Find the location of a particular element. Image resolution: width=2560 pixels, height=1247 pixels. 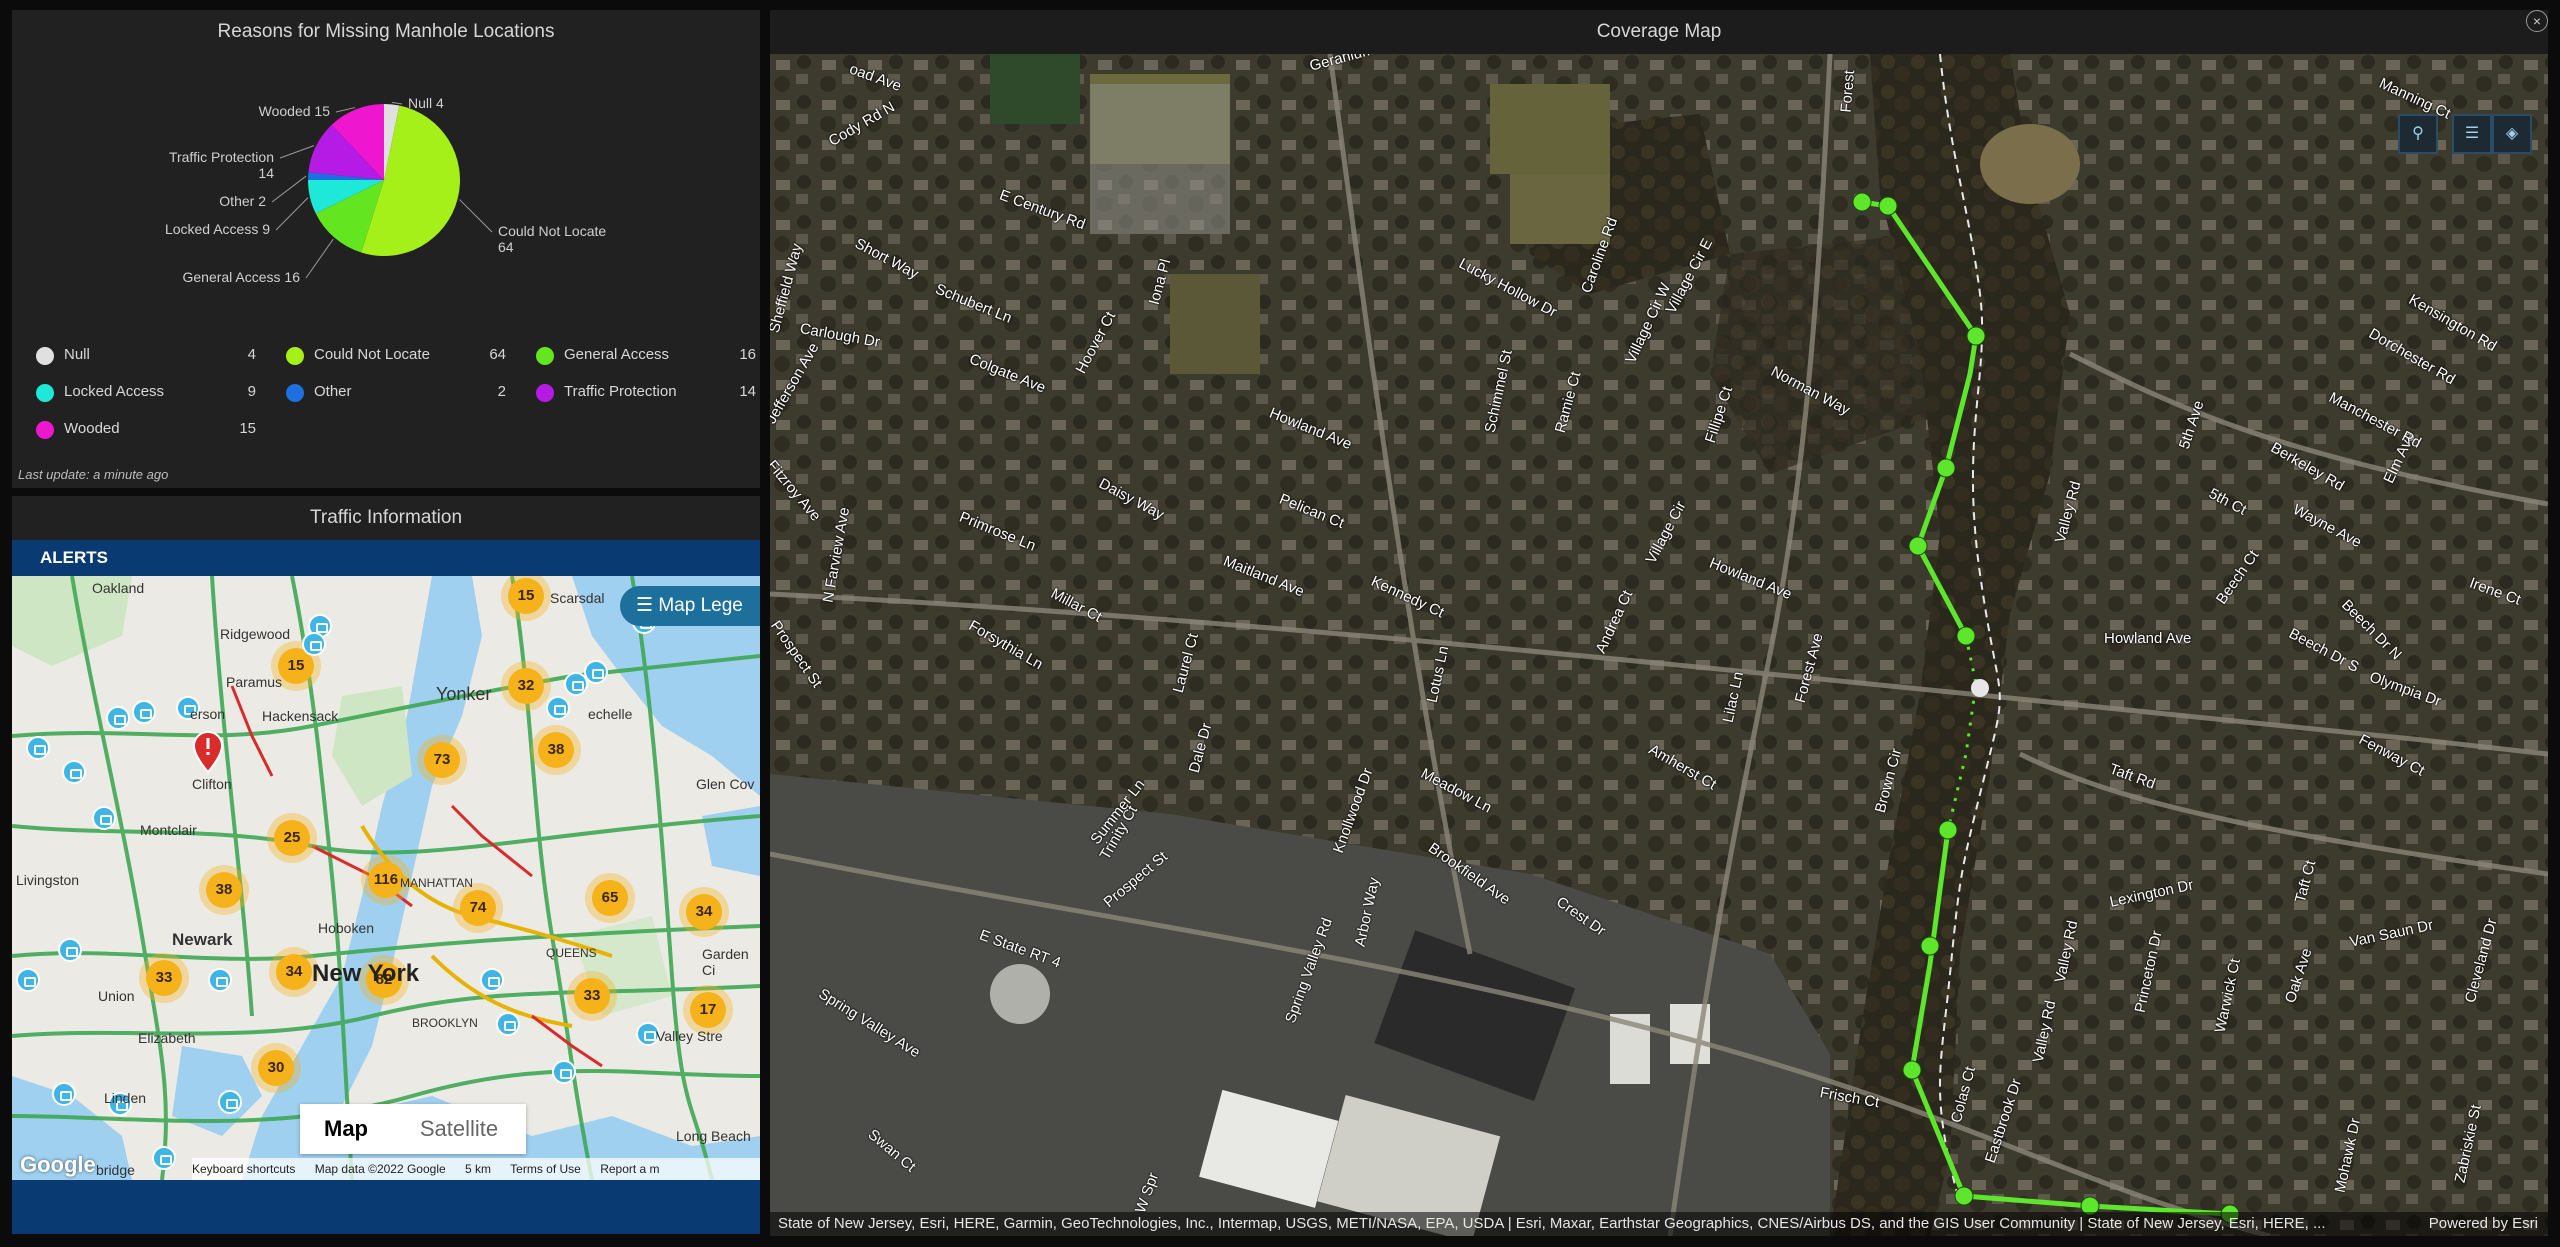

legend-label: Traffic Protection is located at coordinates (620, 391).